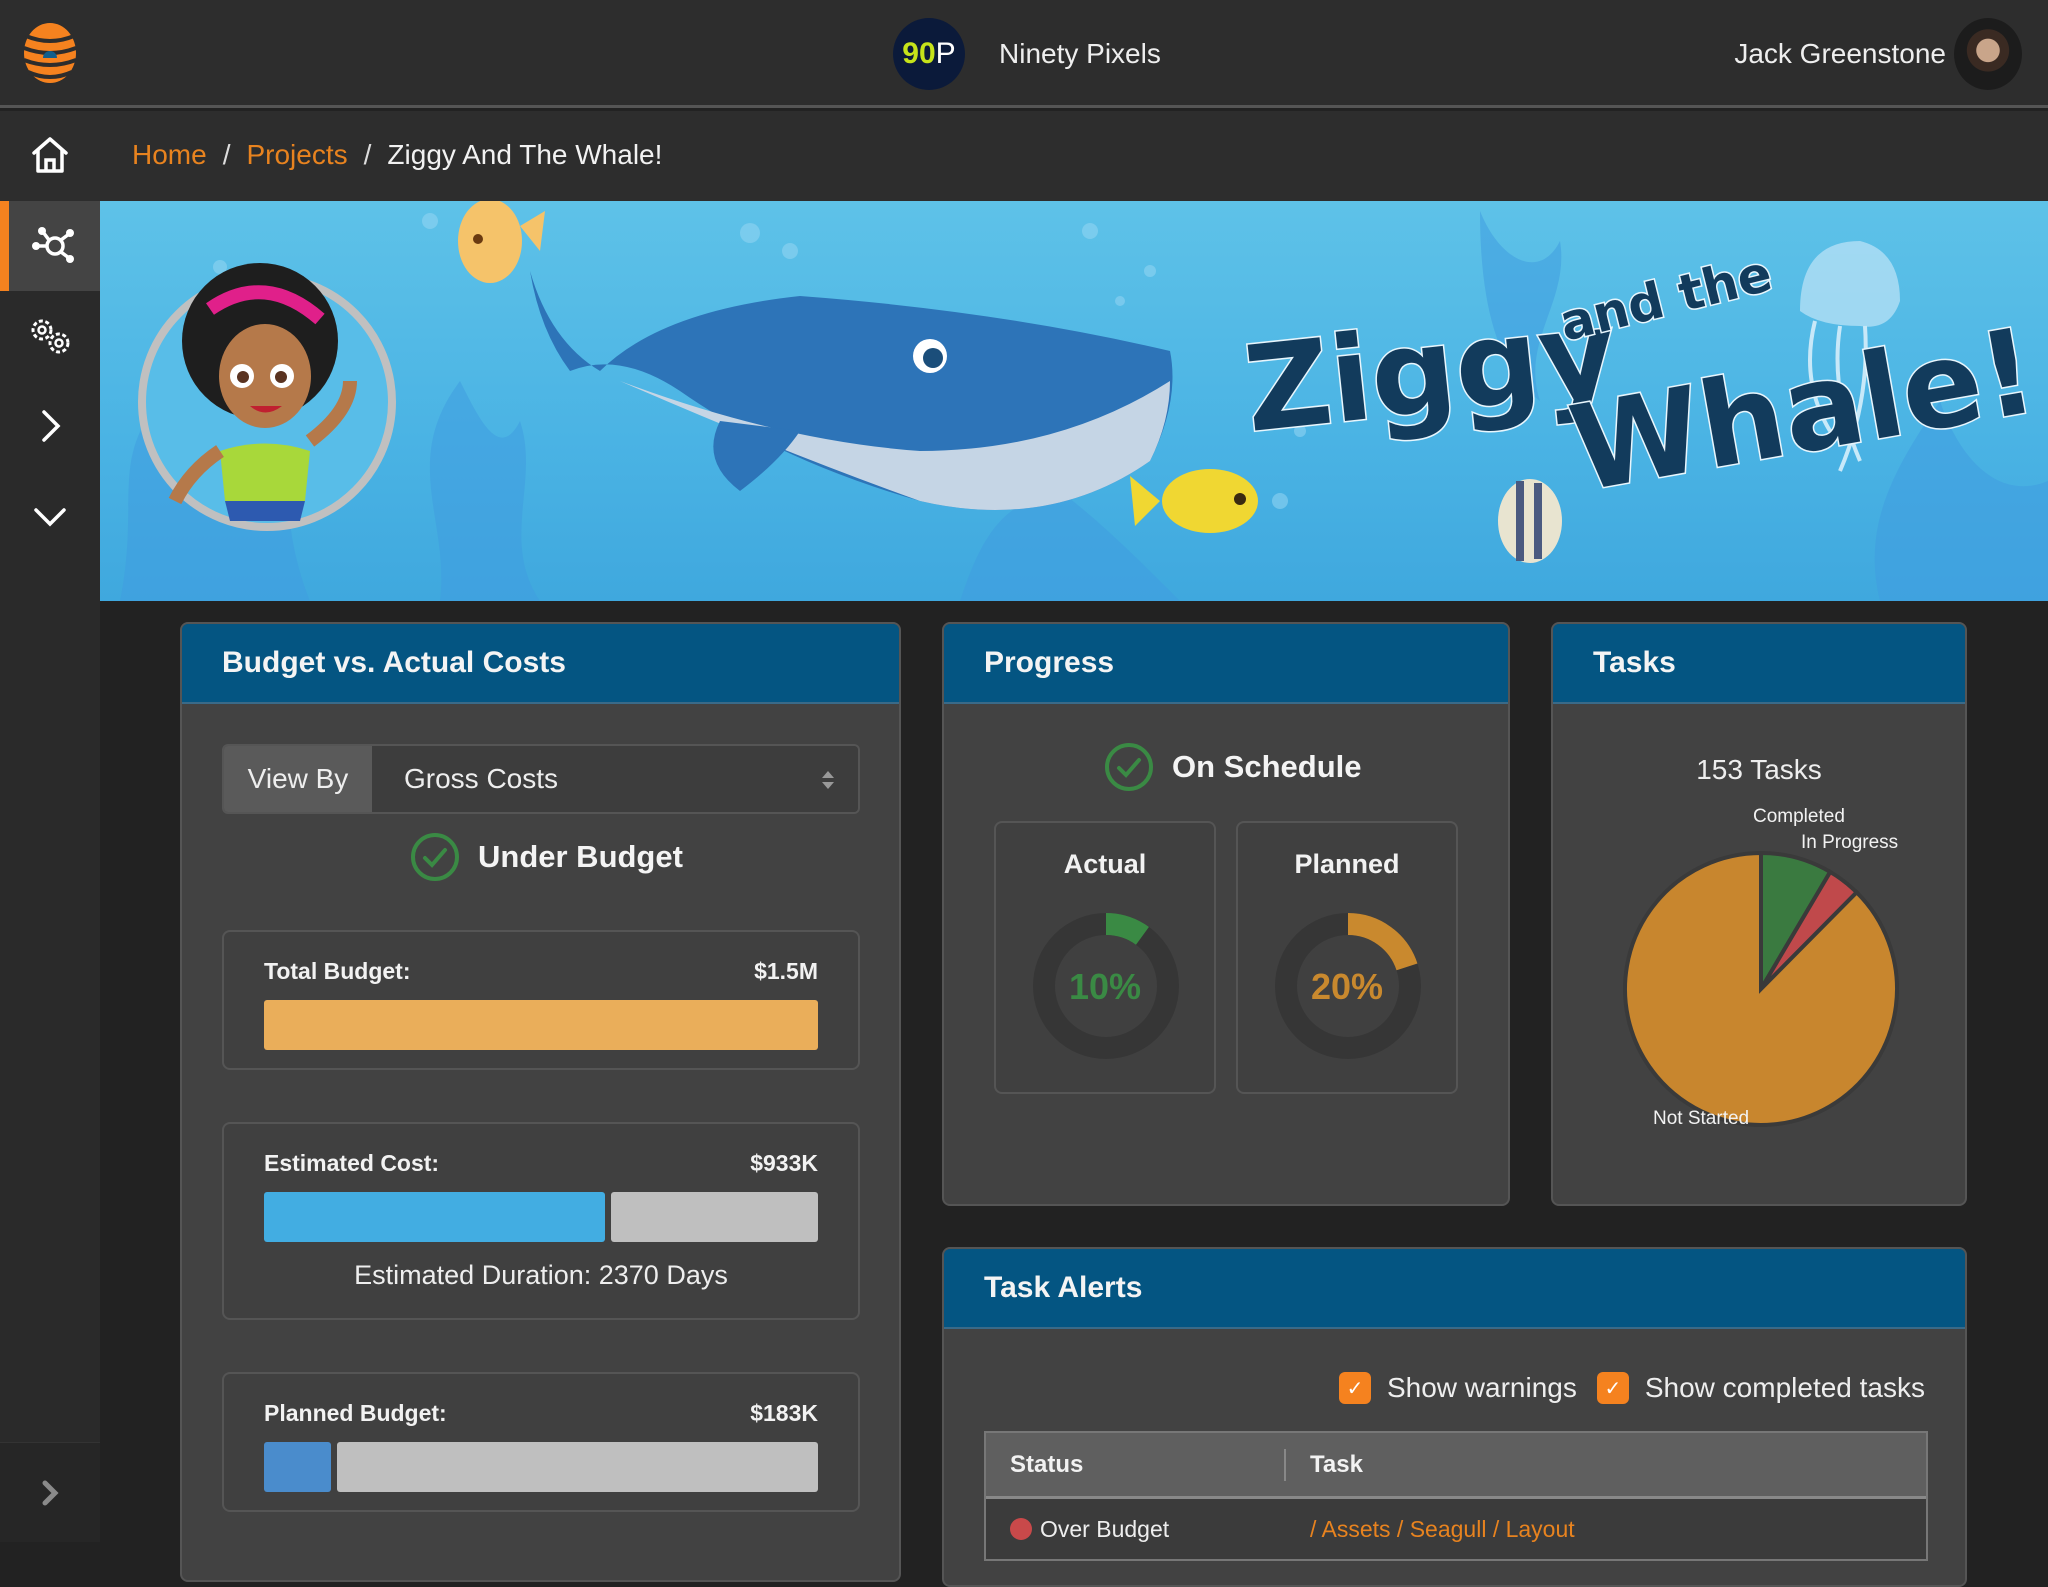 The image size is (2048, 1587). I want to click on sidebar-item-network, so click(50, 246).